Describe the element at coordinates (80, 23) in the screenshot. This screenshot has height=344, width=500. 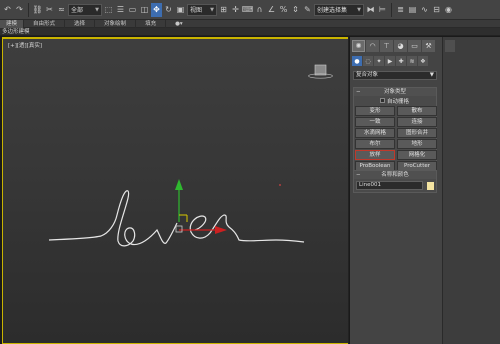
I see `ribbon-tab-selection: 选择` at that location.